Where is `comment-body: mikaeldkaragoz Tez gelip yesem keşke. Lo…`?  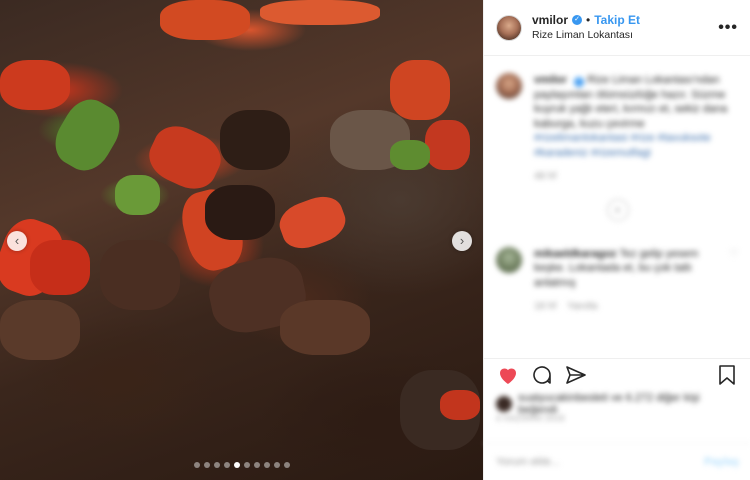
comment-body: mikaeldkaragoz Tez gelip yesem keşke. Lo… is located at coordinates (628, 281).